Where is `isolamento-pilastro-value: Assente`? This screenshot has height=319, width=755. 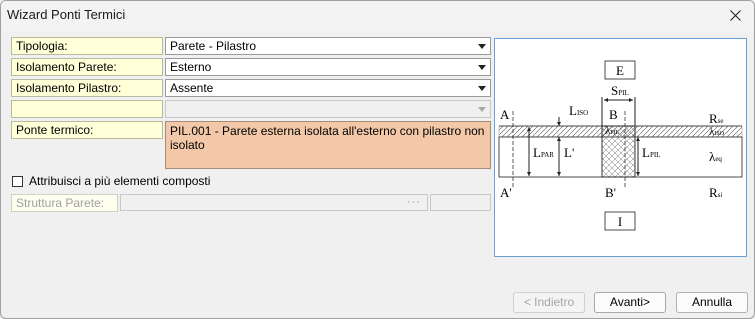 isolamento-pilastro-value: Assente is located at coordinates (192, 88).